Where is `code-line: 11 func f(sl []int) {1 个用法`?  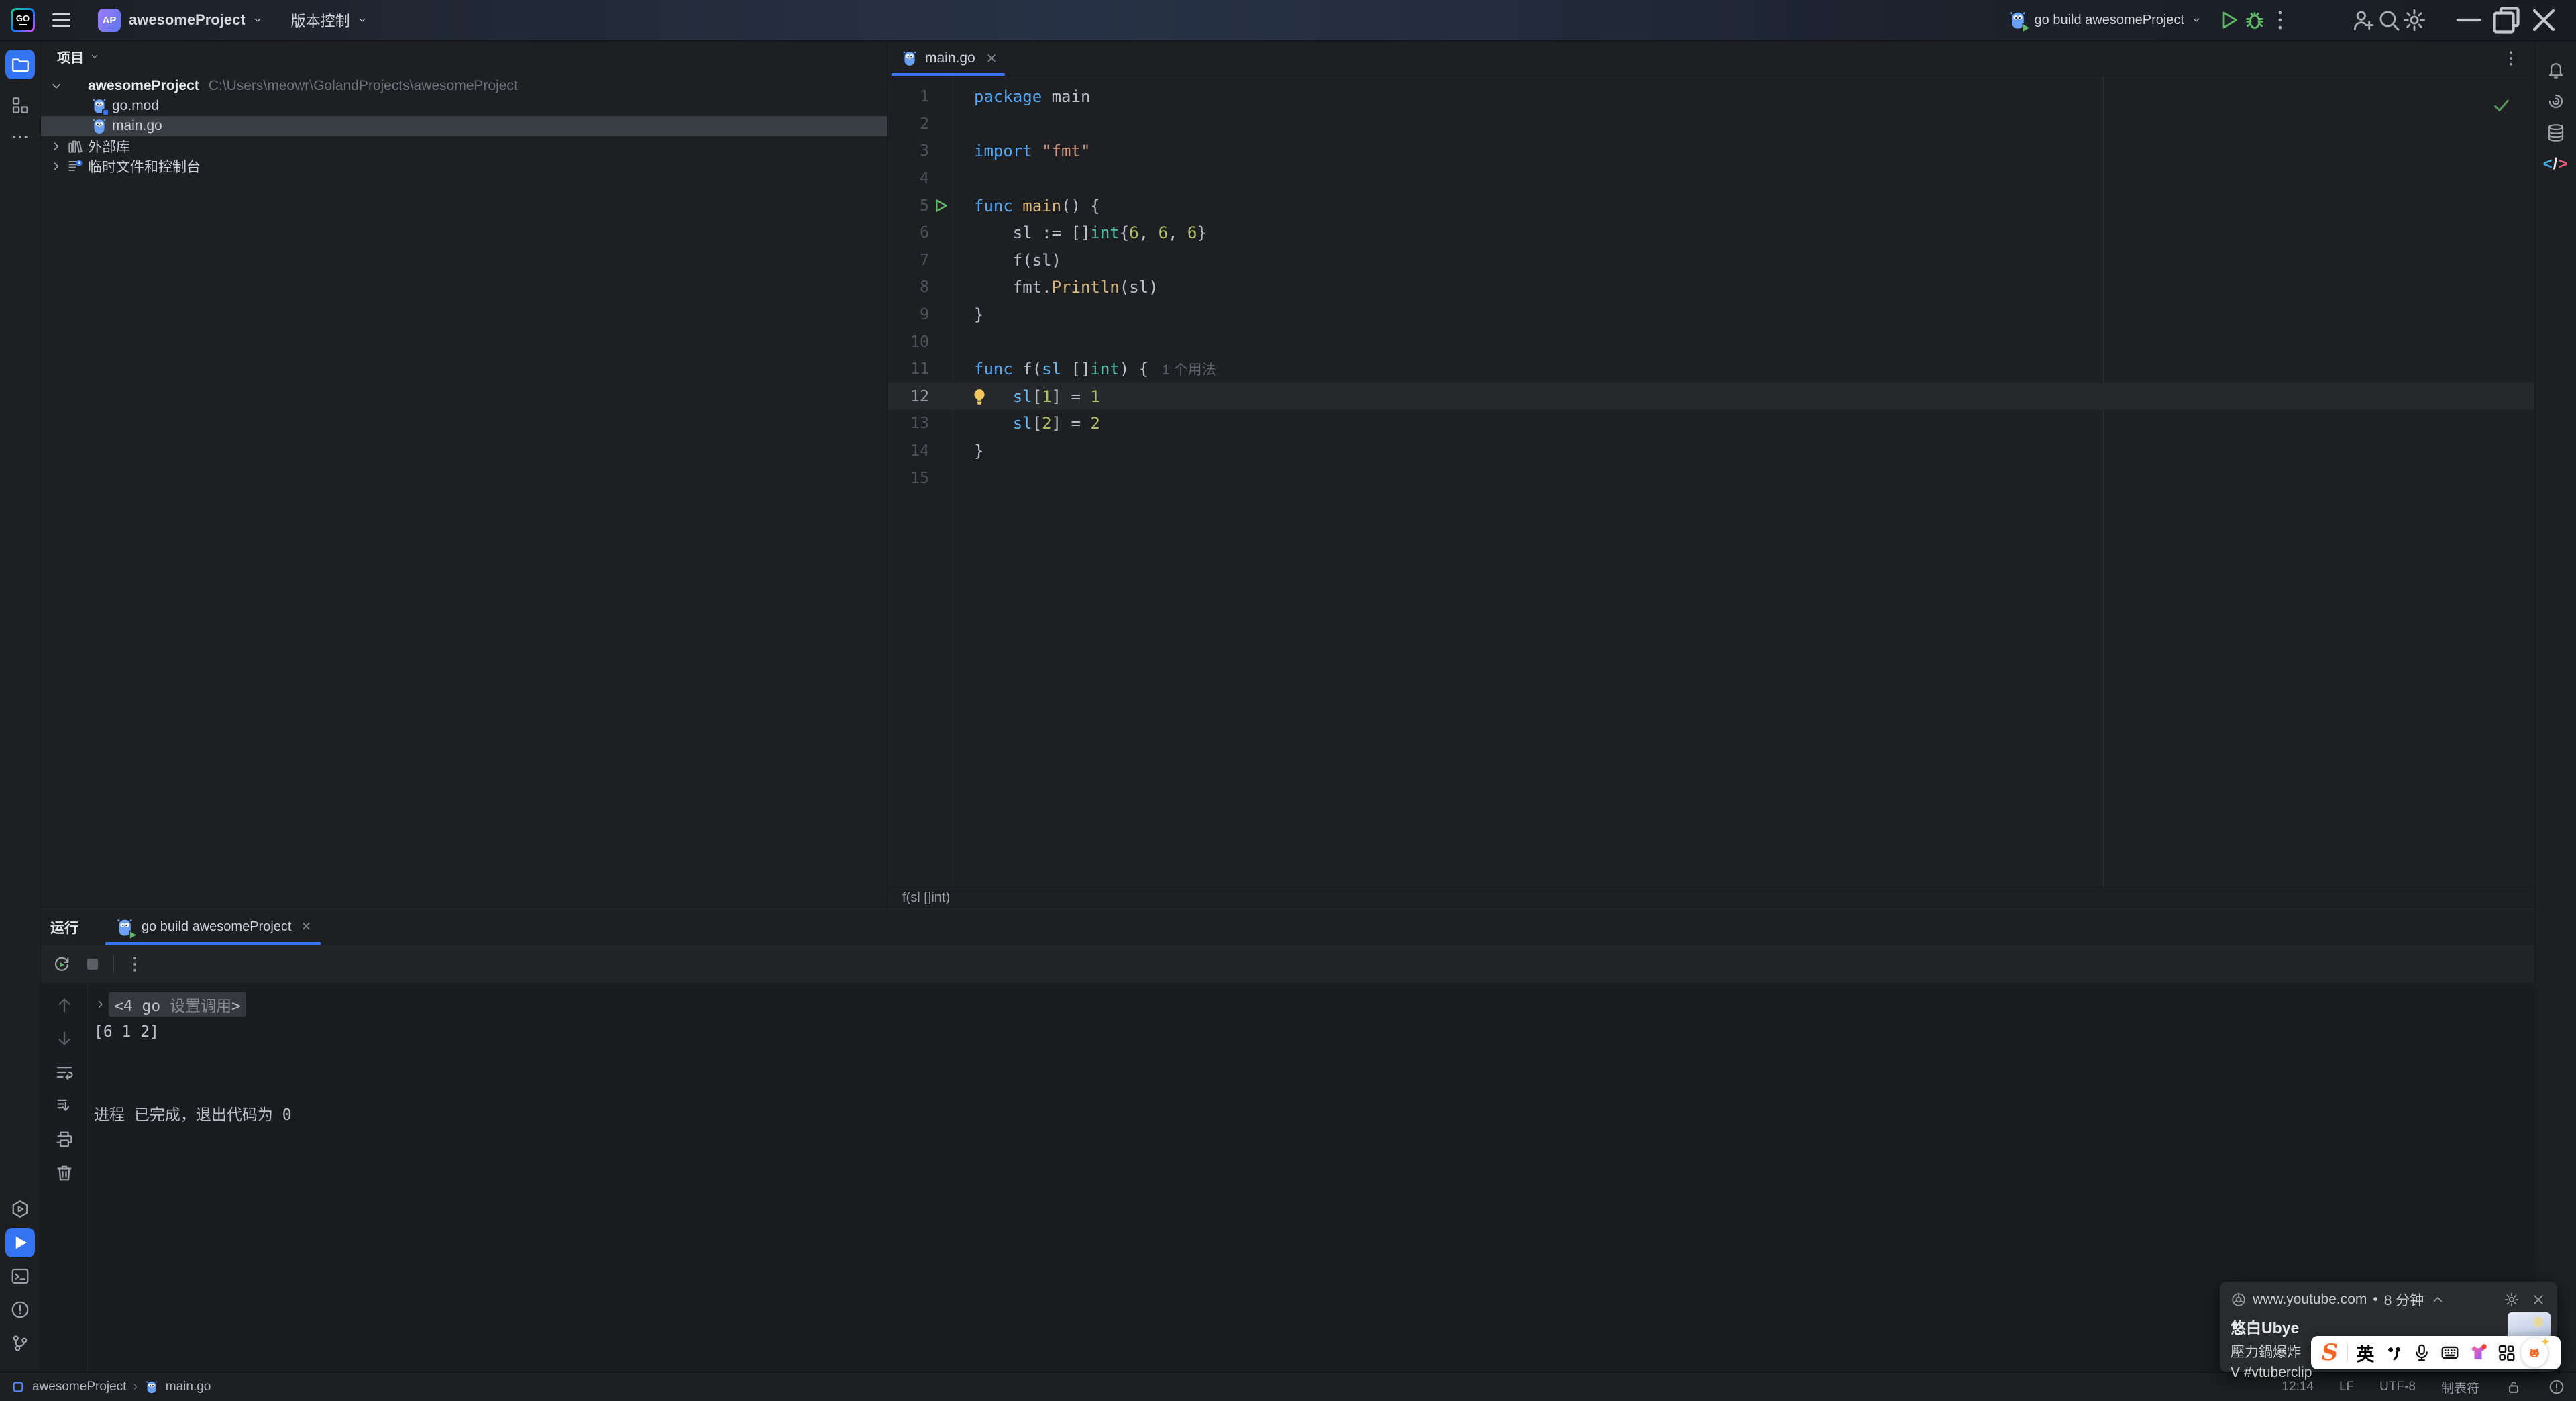 code-line: 11 func f(sl []int) {1 个用法 is located at coordinates (1711, 370).